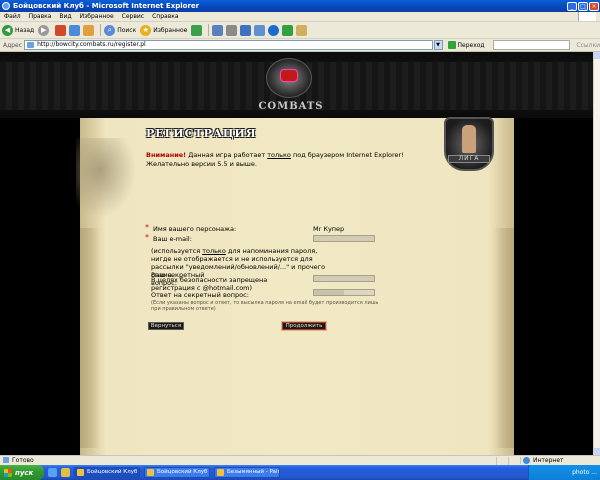 The width and height of the screenshot is (600, 480). I want to click on parchment-edge-left, so click(90, 338).